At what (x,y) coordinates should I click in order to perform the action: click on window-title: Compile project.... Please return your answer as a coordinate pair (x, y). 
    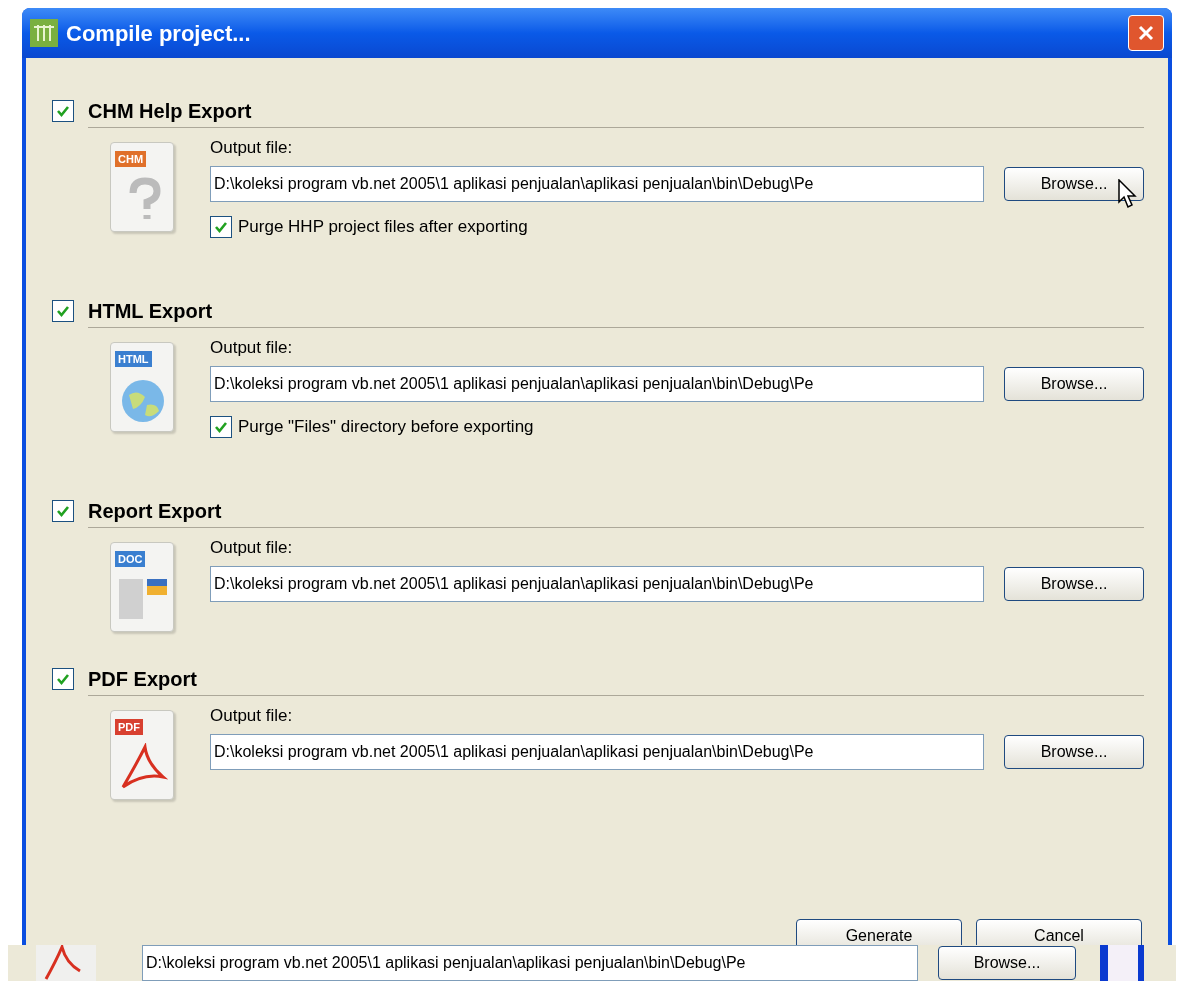
    Looking at the image, I should click on (158, 33).